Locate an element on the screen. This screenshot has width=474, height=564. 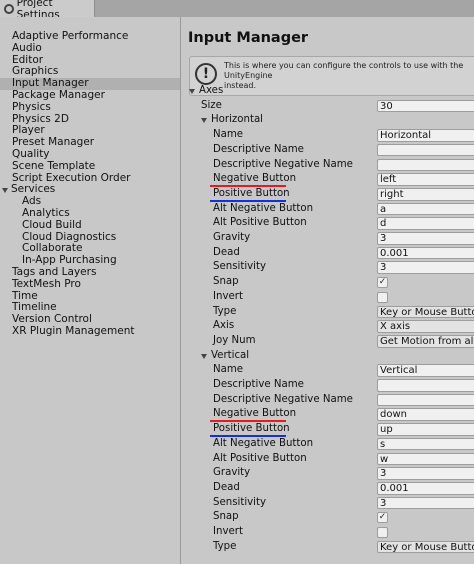
alt-negative-button-field: a is located at coordinates (425, 209).